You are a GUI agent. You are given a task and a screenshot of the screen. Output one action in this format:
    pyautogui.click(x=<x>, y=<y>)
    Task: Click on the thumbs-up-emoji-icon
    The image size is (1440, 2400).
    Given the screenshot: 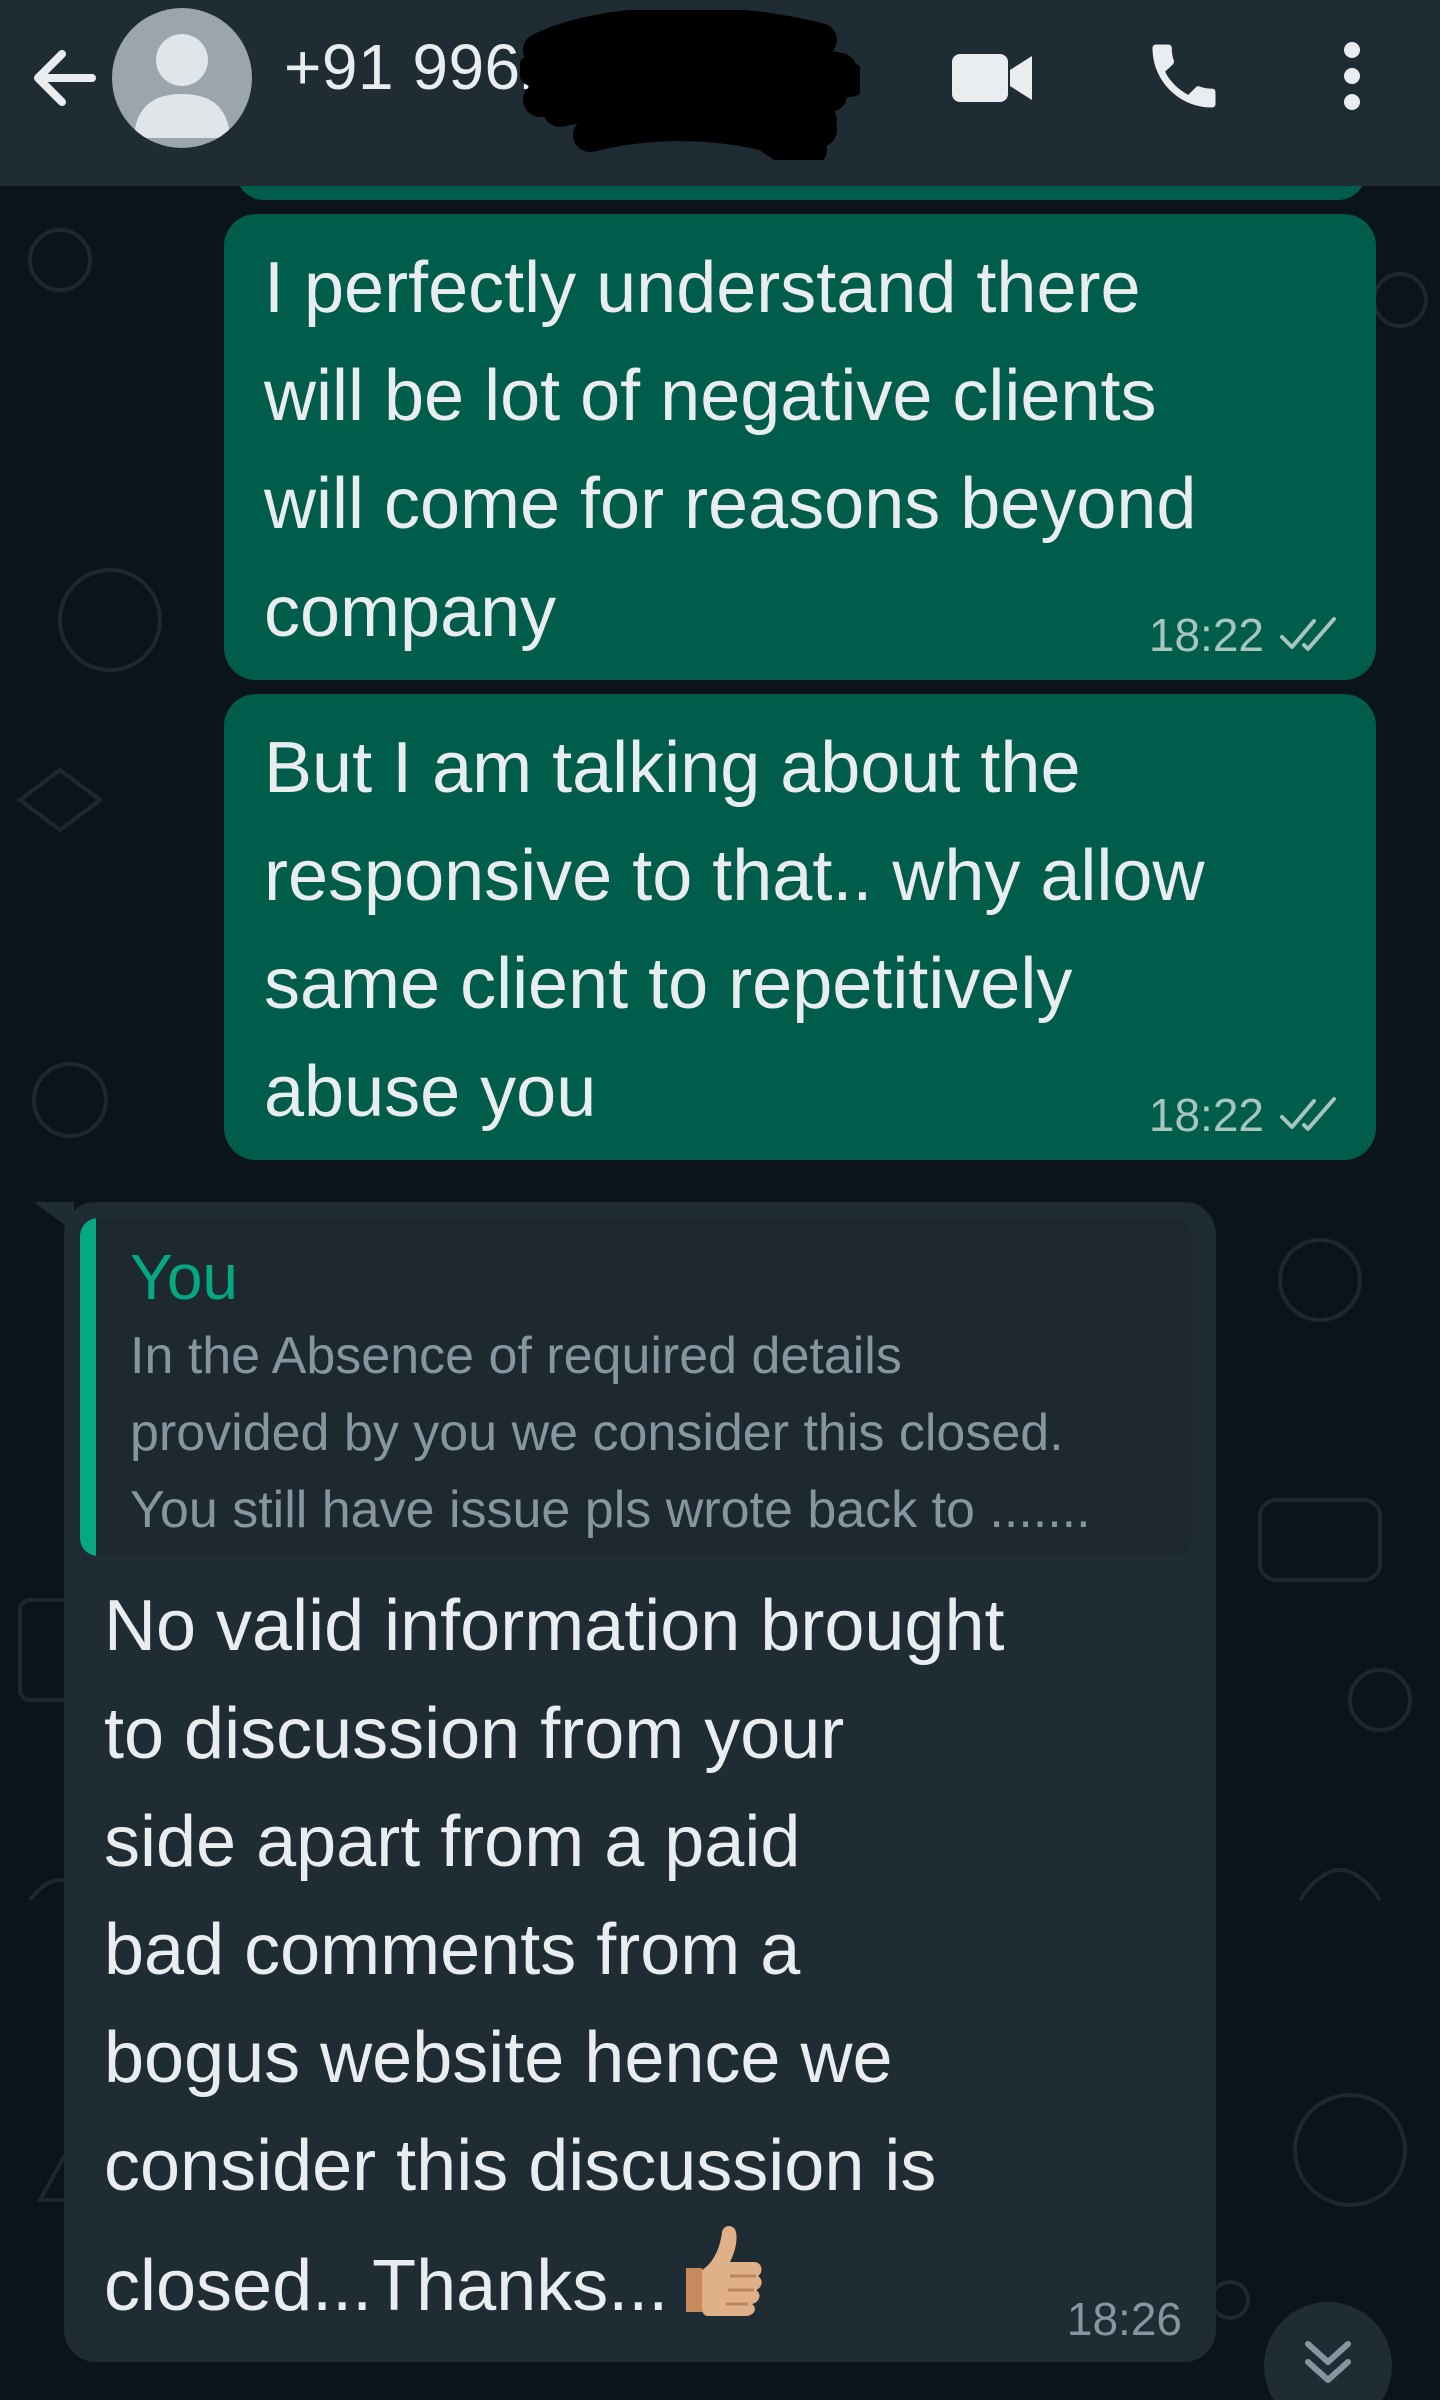 What is the action you would take?
    pyautogui.click(x=724, y=2271)
    